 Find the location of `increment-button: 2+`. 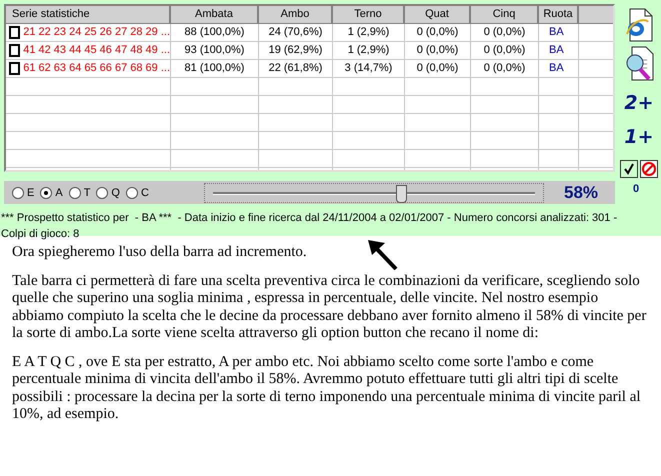

increment-button: 2+ is located at coordinates (639, 103).